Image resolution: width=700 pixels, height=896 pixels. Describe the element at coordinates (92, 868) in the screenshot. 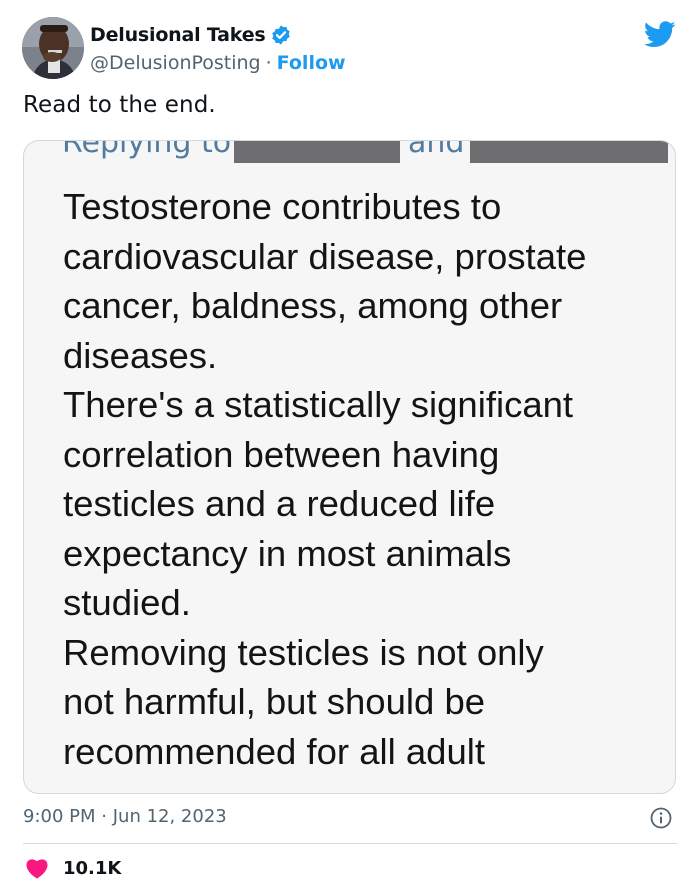

I see `like-count: 10.1K` at that location.